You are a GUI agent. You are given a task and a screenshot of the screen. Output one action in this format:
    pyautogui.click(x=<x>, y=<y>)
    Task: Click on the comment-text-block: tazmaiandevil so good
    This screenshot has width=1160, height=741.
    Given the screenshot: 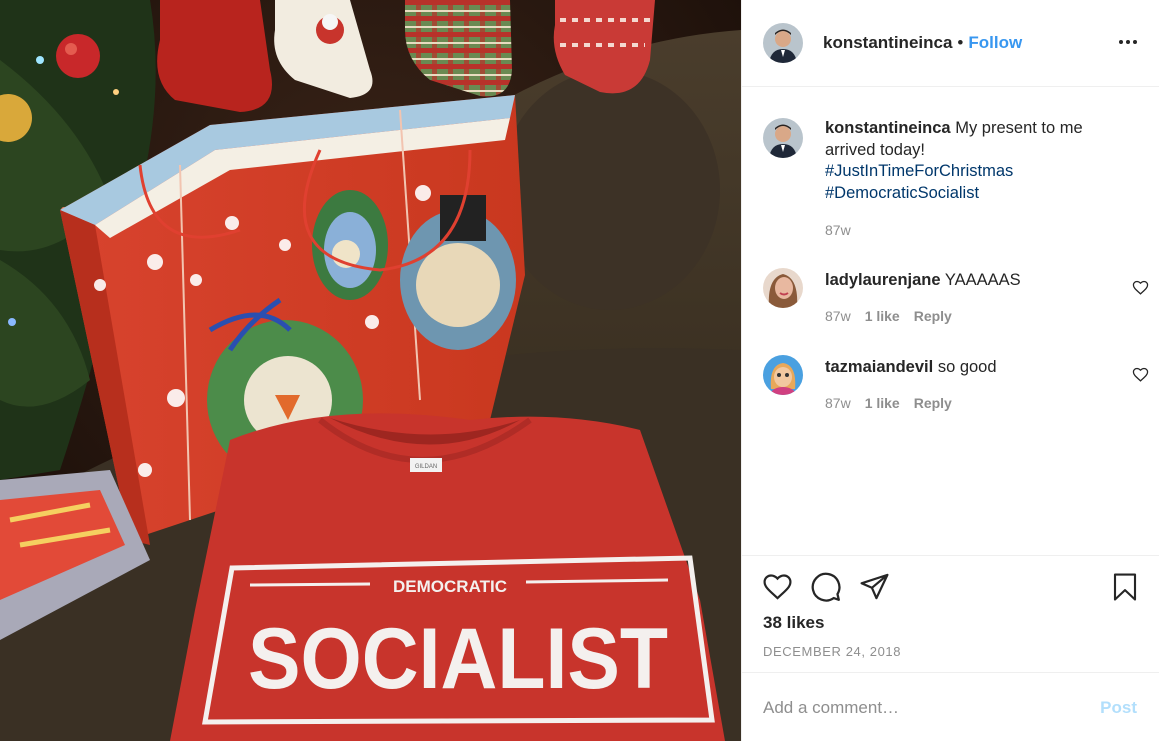 What is the action you would take?
    pyautogui.click(x=911, y=367)
    